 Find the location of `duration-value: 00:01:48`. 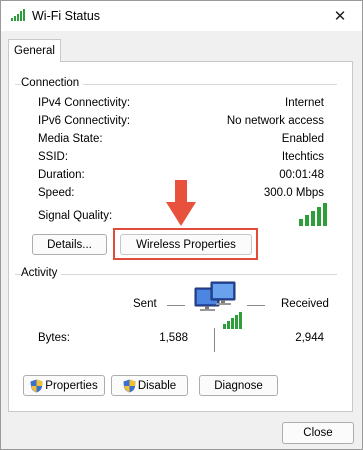

duration-value: 00:01:48 is located at coordinates (301, 175).